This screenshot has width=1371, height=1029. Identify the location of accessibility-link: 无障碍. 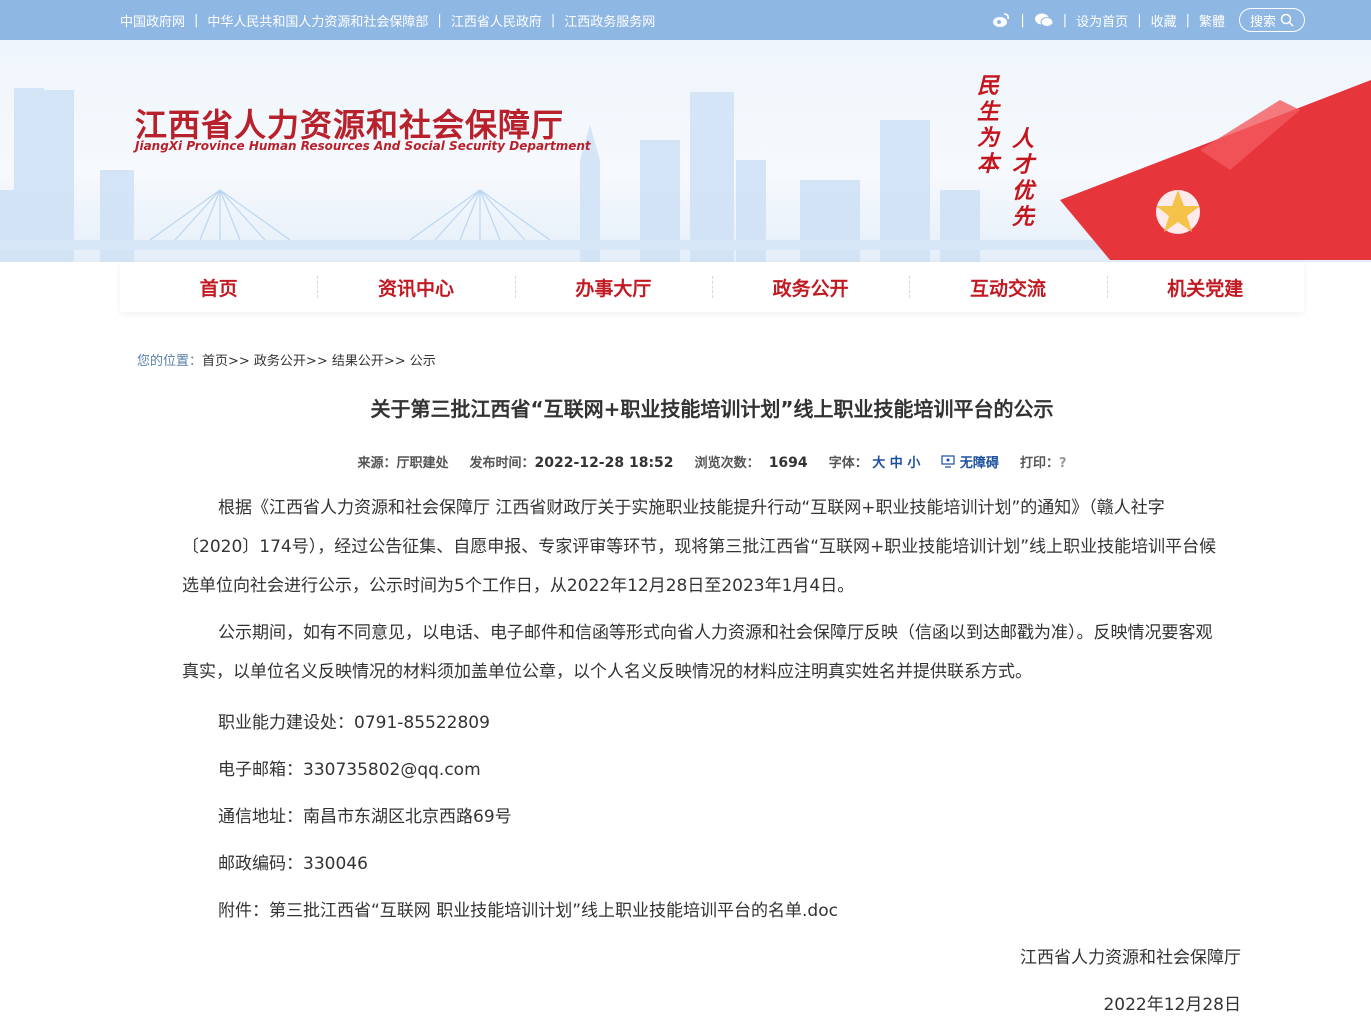
(979, 463).